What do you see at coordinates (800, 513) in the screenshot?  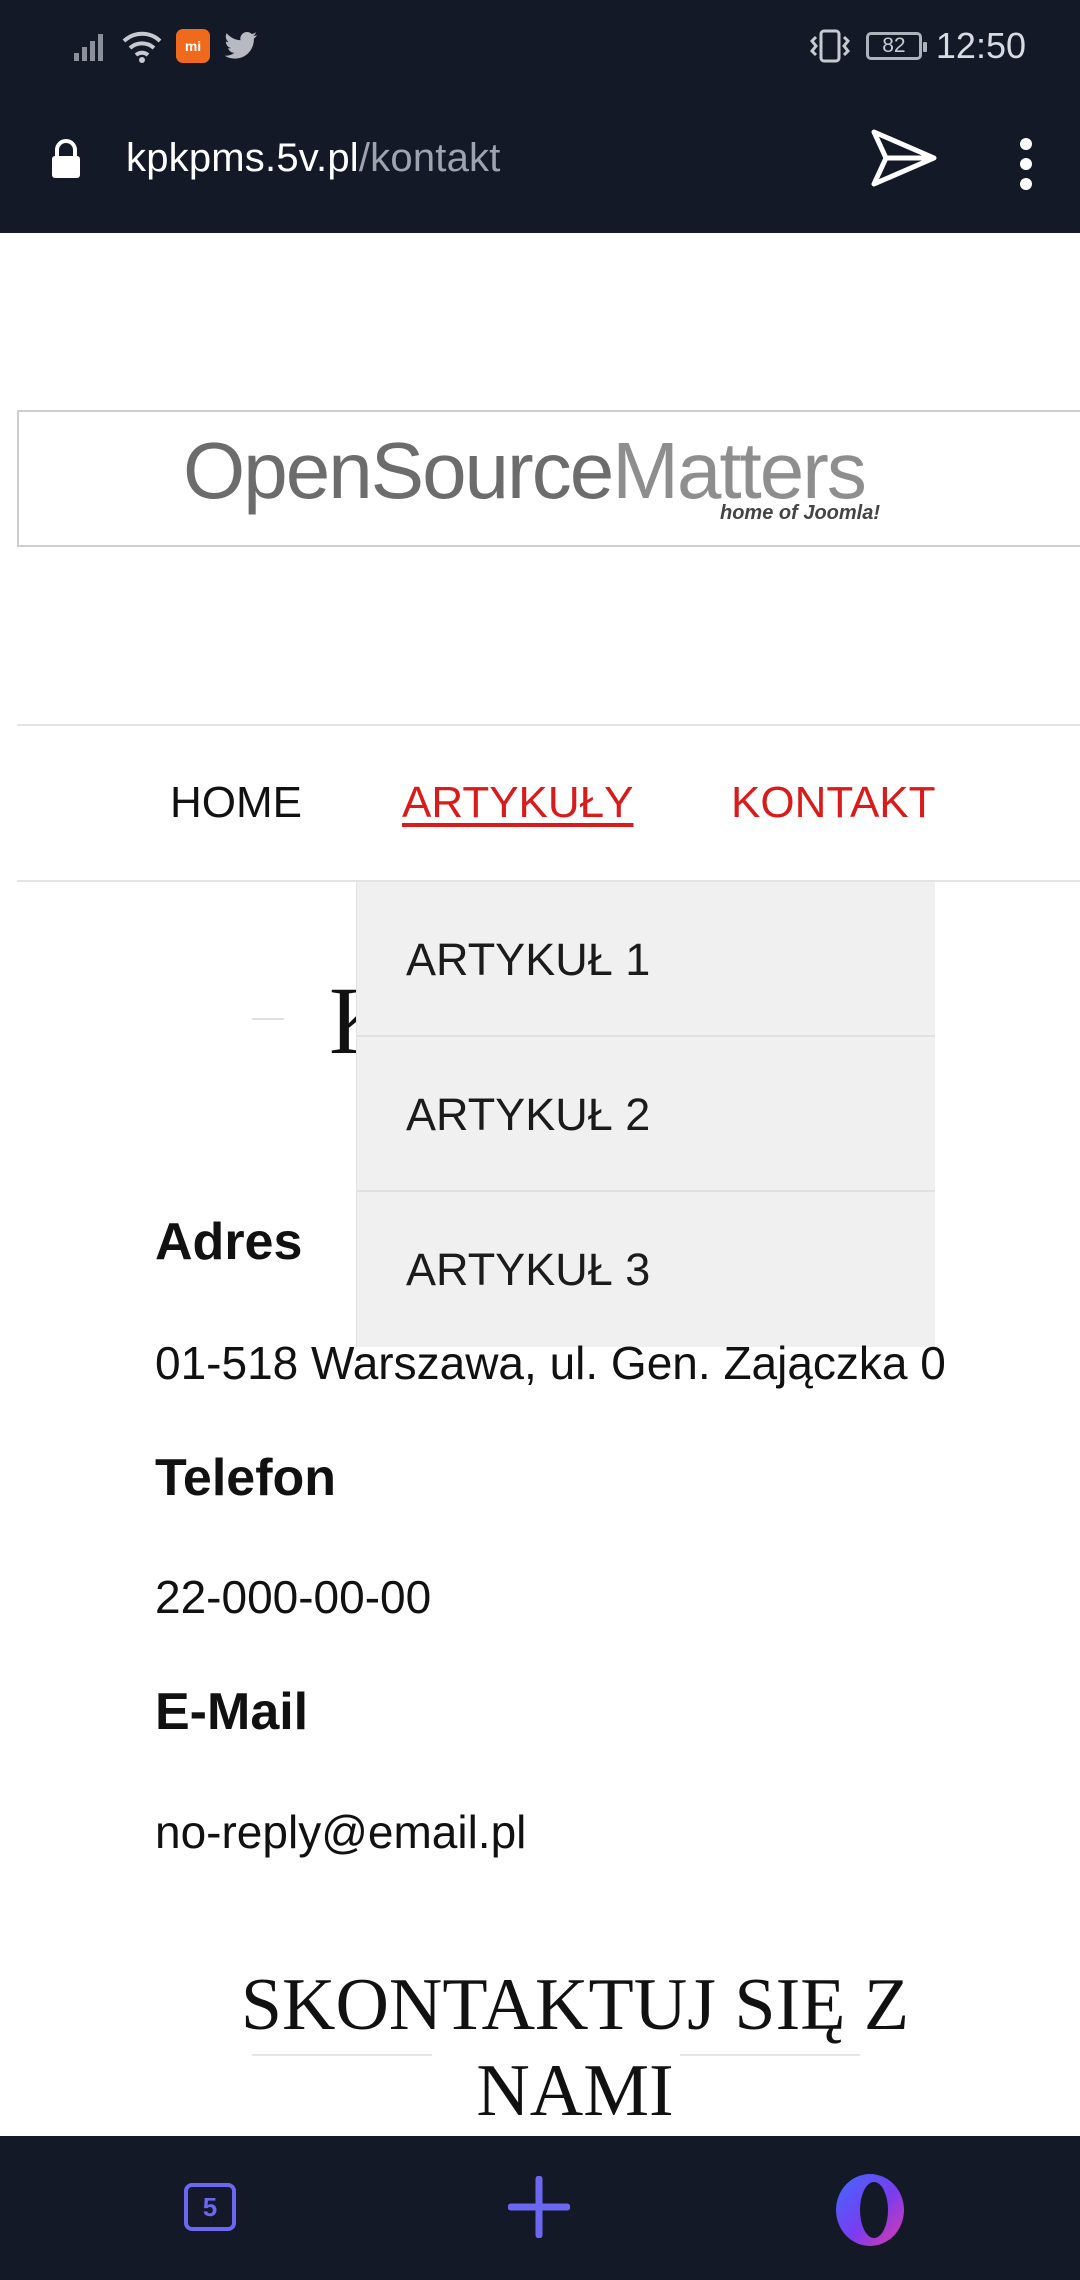 I see `logo-tagline: home of Joomla!` at bounding box center [800, 513].